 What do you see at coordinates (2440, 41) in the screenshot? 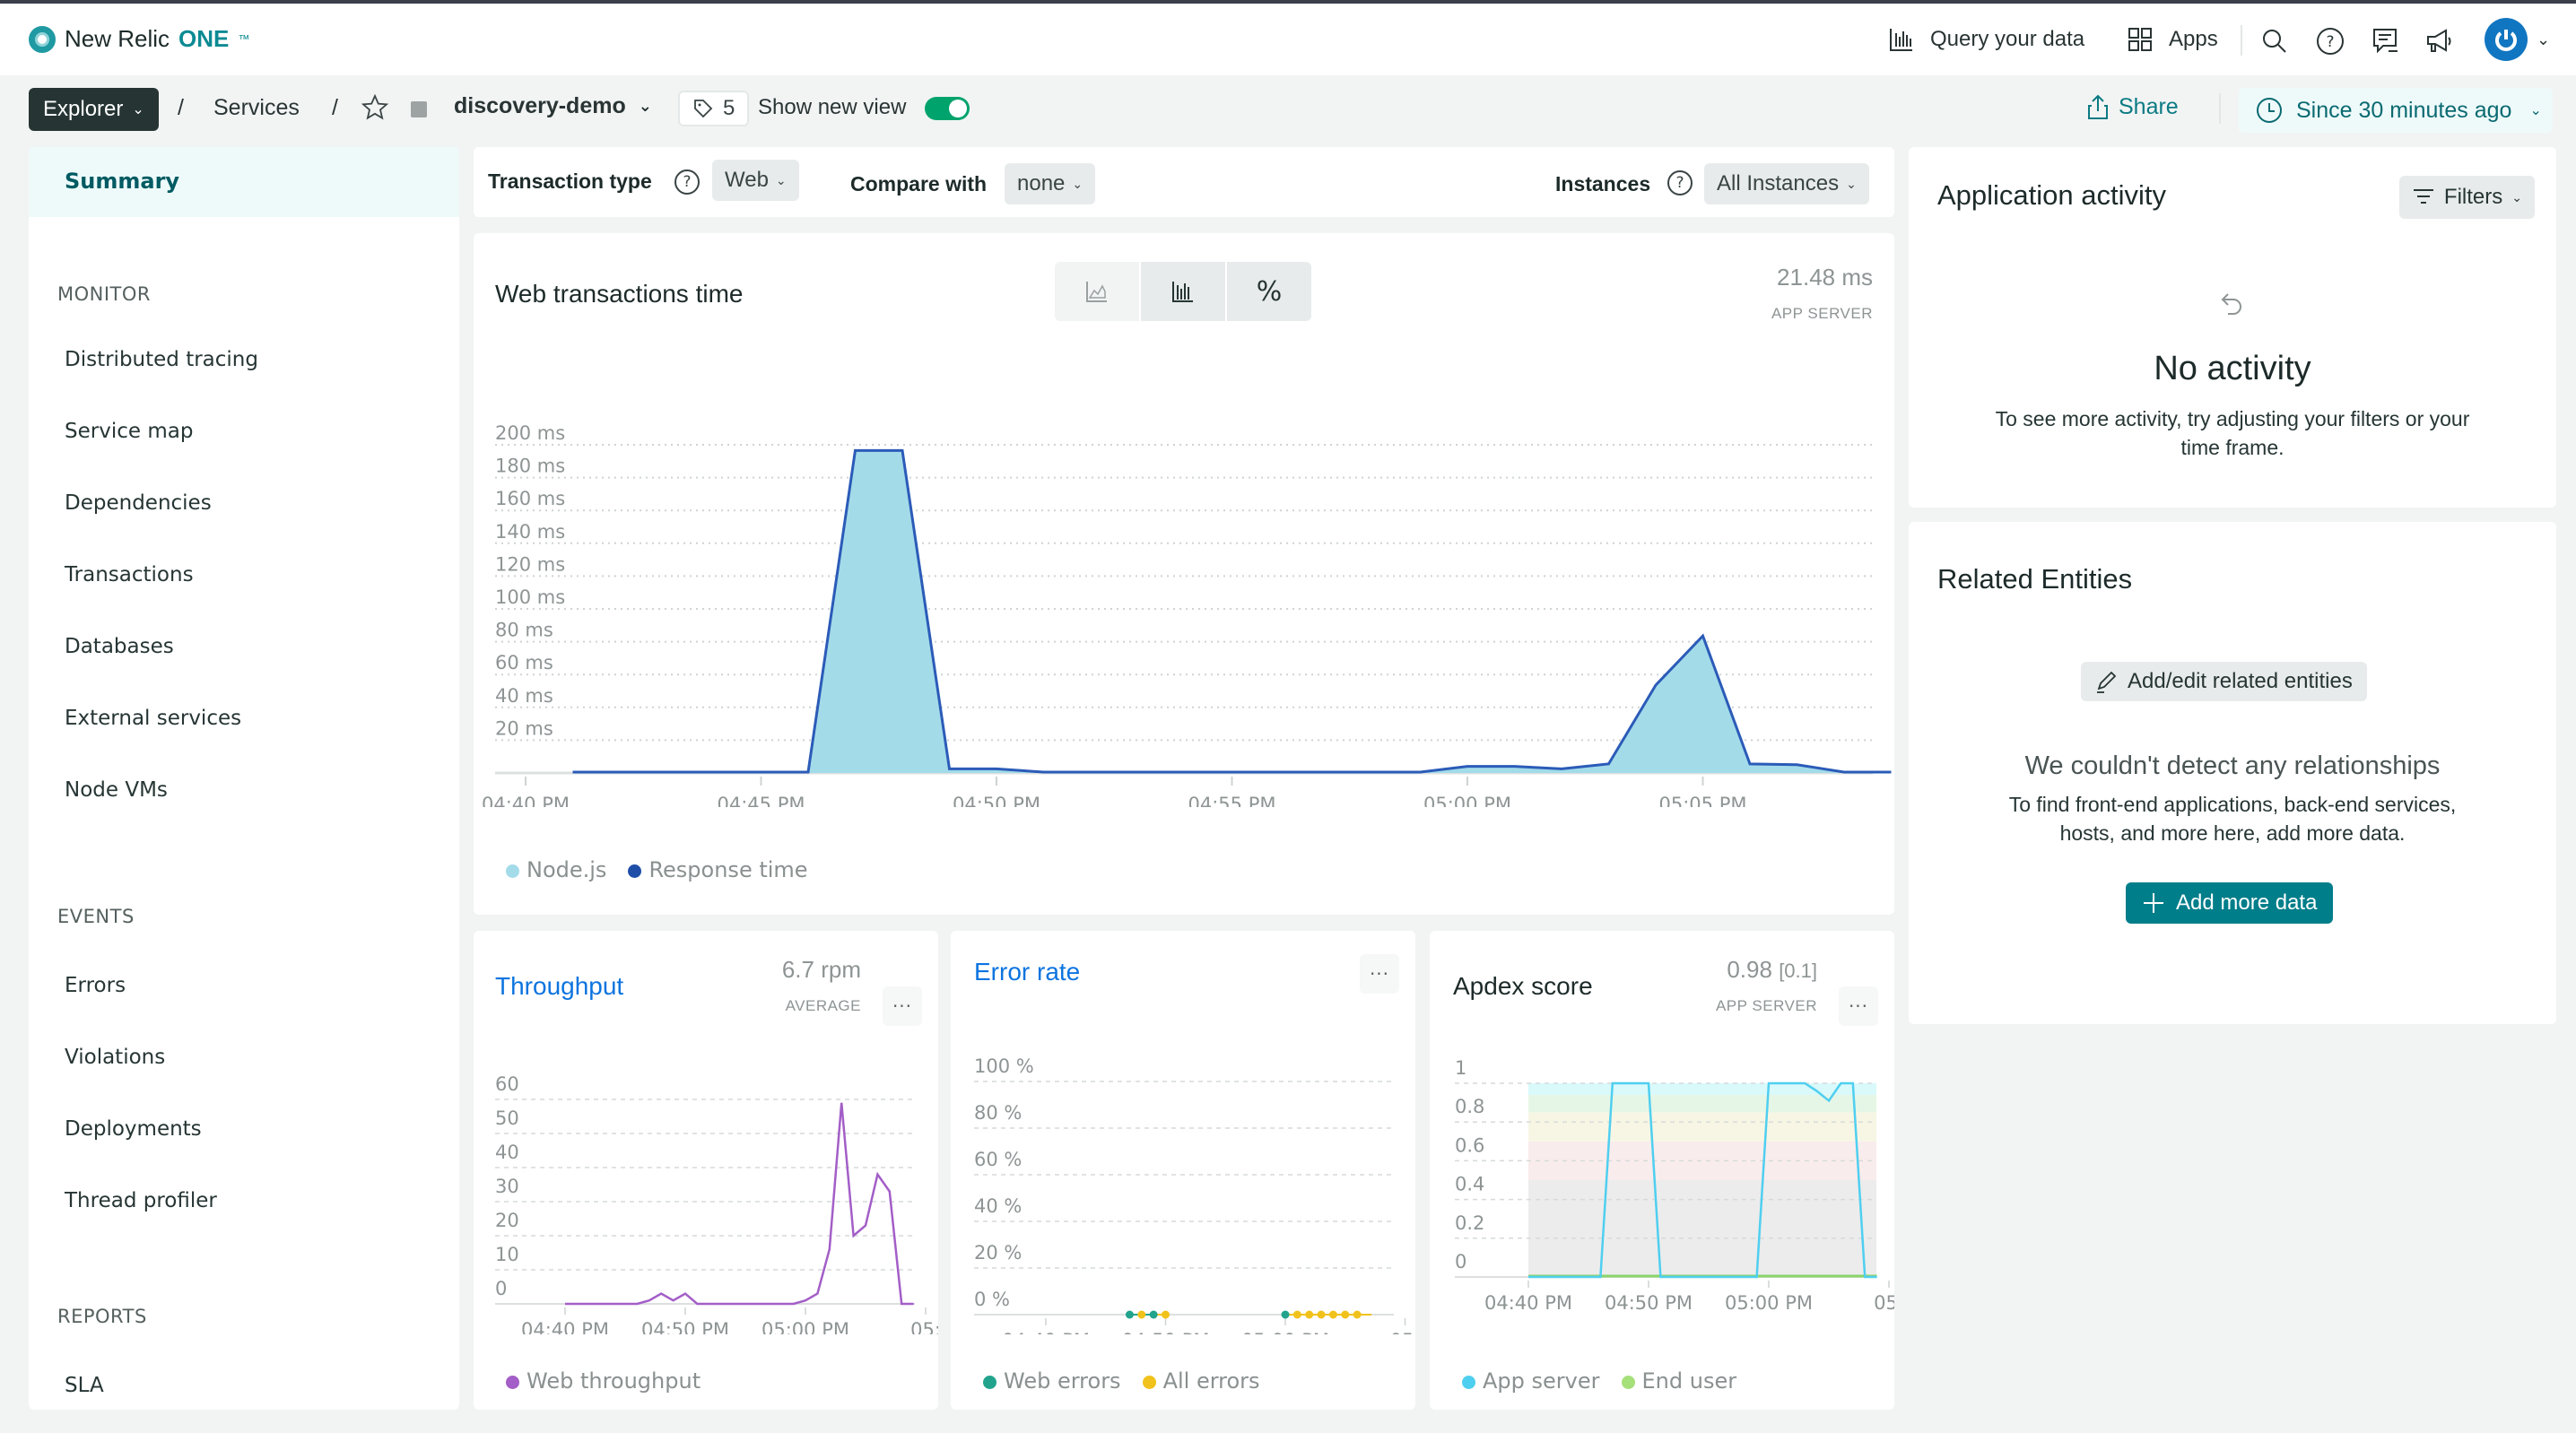
I see `announcements-icon` at bounding box center [2440, 41].